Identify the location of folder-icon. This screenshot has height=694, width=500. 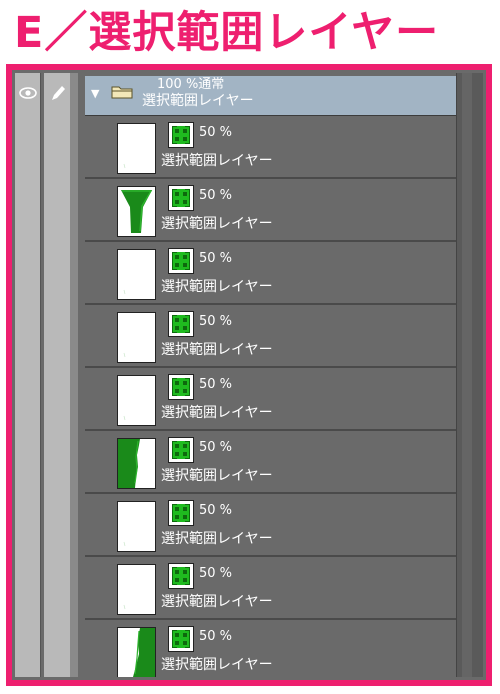
(122, 91).